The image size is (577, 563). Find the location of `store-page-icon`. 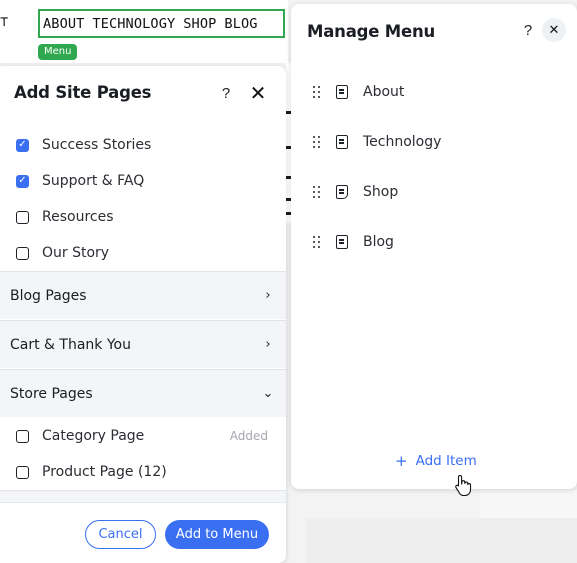

store-page-icon is located at coordinates (342, 192).